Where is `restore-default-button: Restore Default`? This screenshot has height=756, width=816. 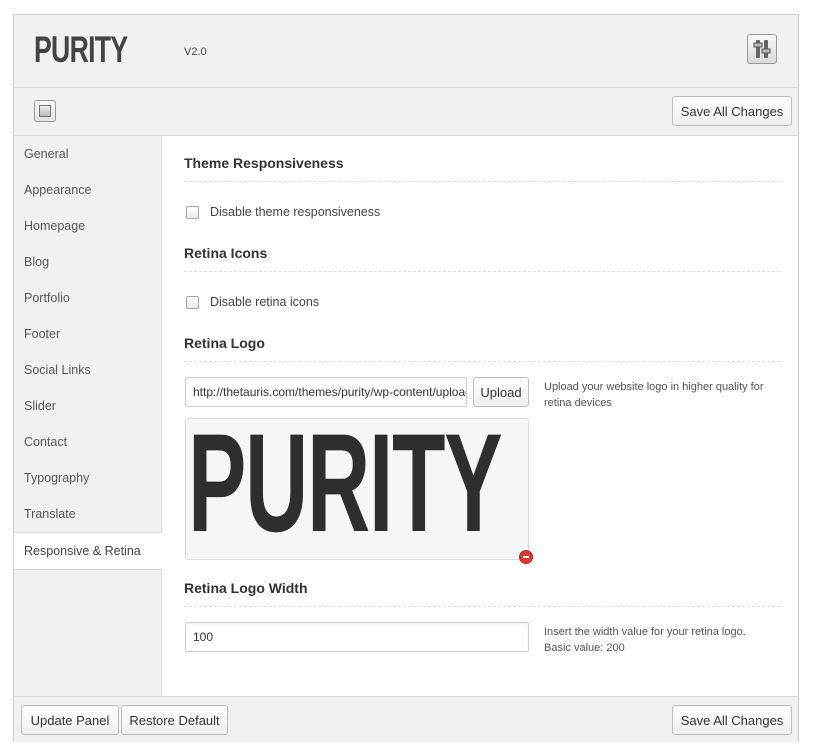 restore-default-button: Restore Default is located at coordinates (174, 720).